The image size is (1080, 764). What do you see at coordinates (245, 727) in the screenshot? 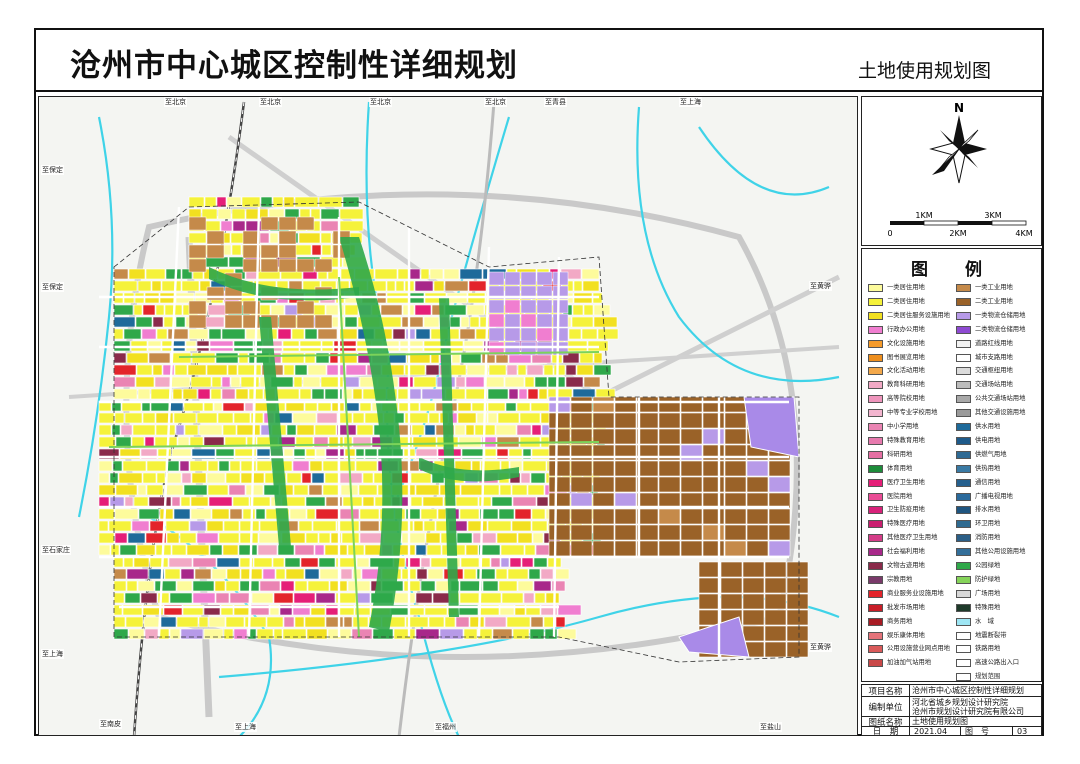
I see `direction-label-bottom: 至上海` at bounding box center [245, 727].